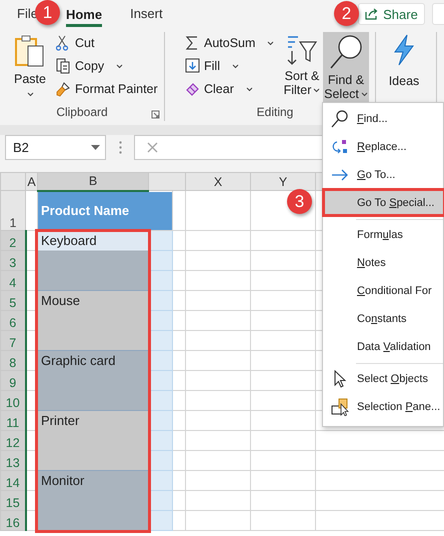 The image size is (444, 536). What do you see at coordinates (13, 520) in the screenshot?
I see `row-header: 16` at bounding box center [13, 520].